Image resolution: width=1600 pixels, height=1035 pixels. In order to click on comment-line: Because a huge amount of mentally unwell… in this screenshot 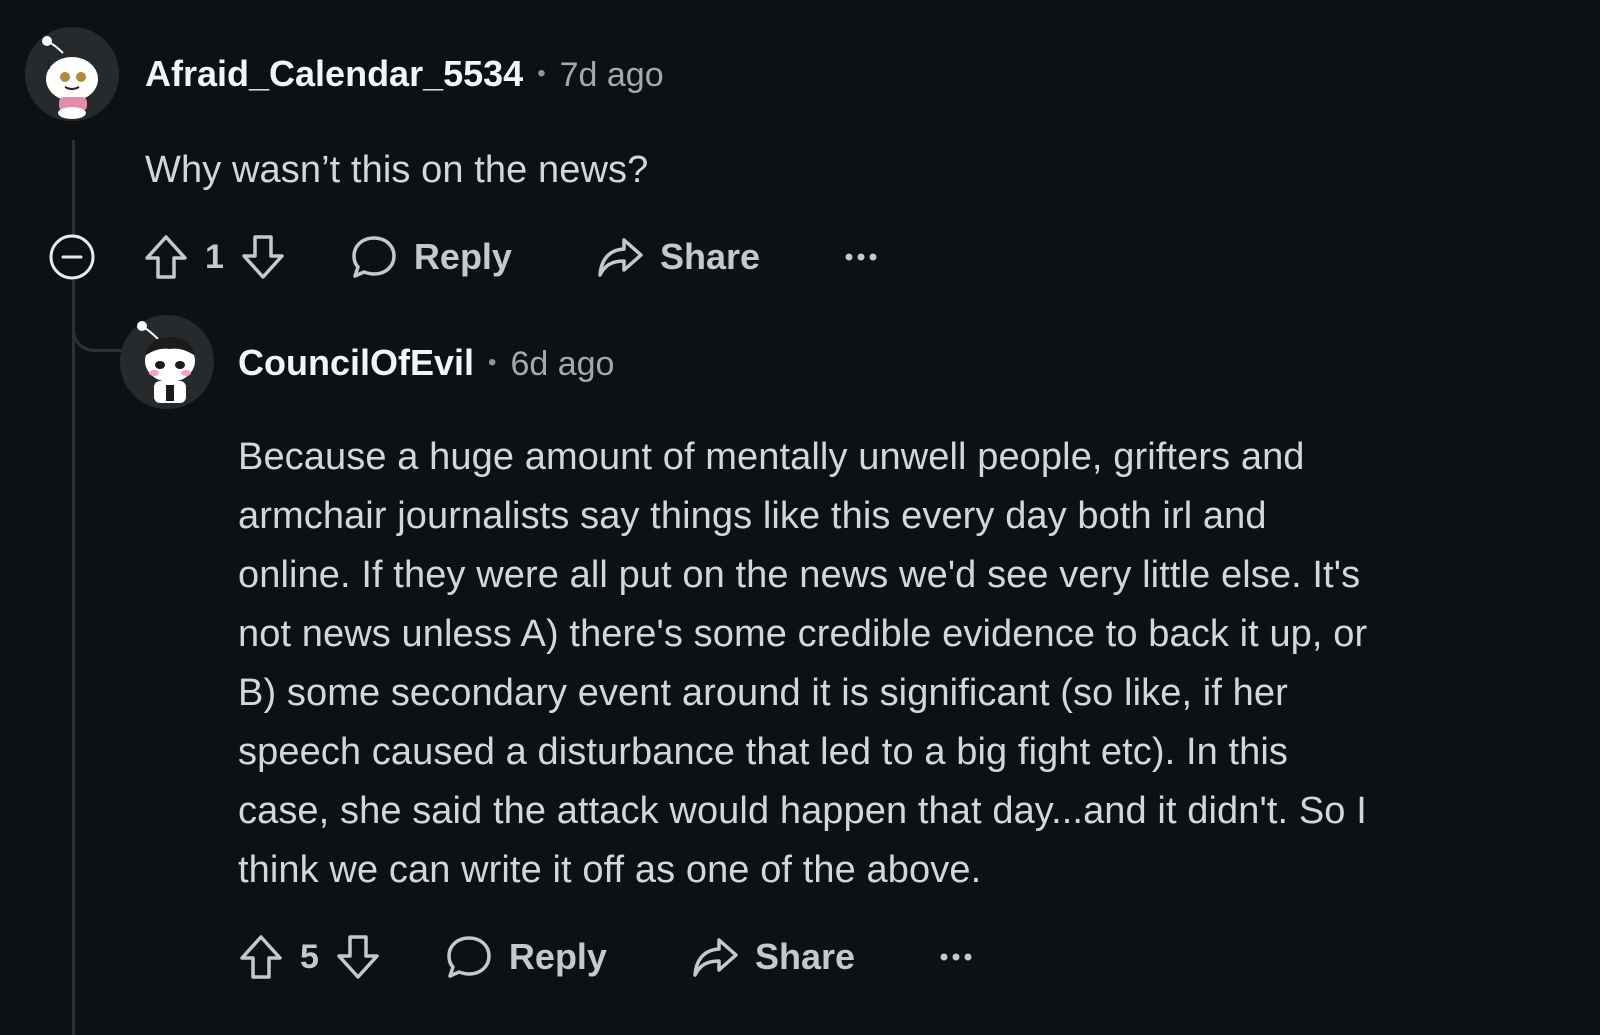, I will do `click(771, 457)`.